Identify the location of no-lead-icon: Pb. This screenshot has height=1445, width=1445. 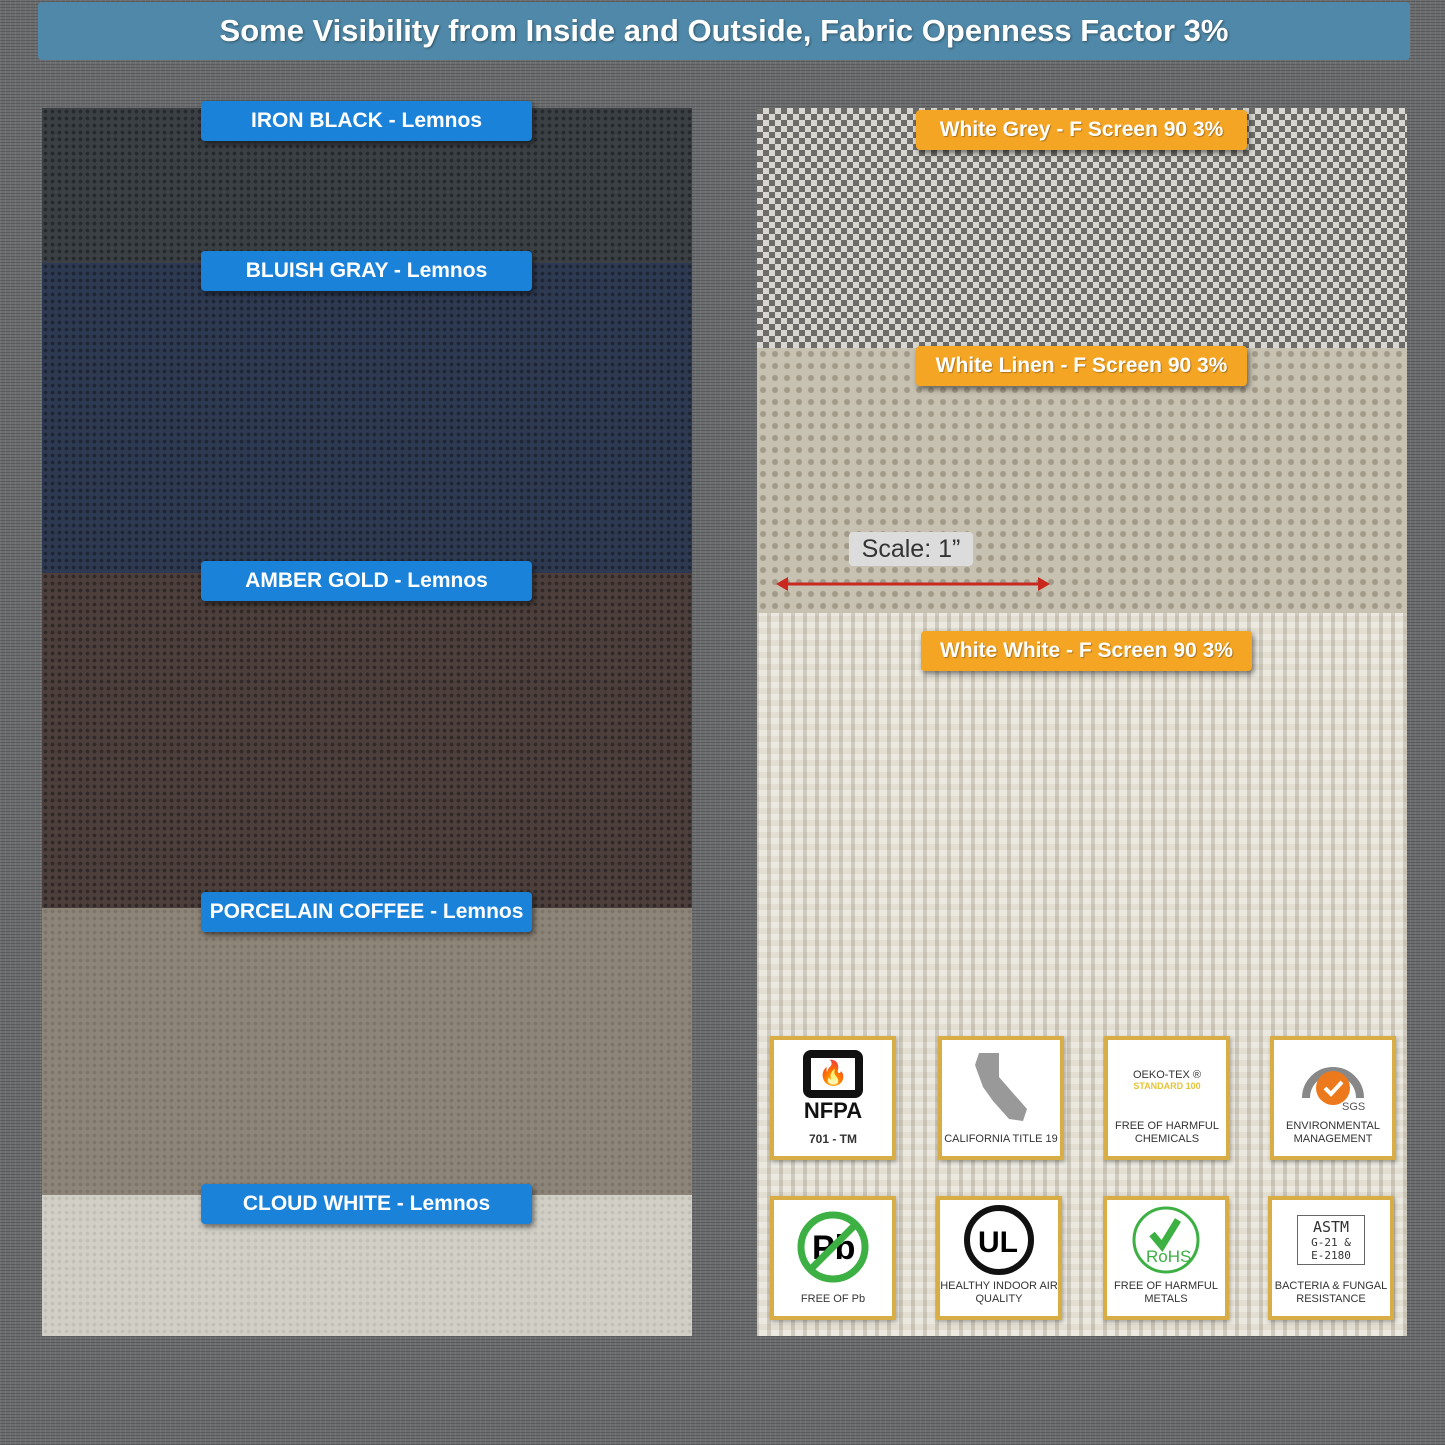
(833, 1246).